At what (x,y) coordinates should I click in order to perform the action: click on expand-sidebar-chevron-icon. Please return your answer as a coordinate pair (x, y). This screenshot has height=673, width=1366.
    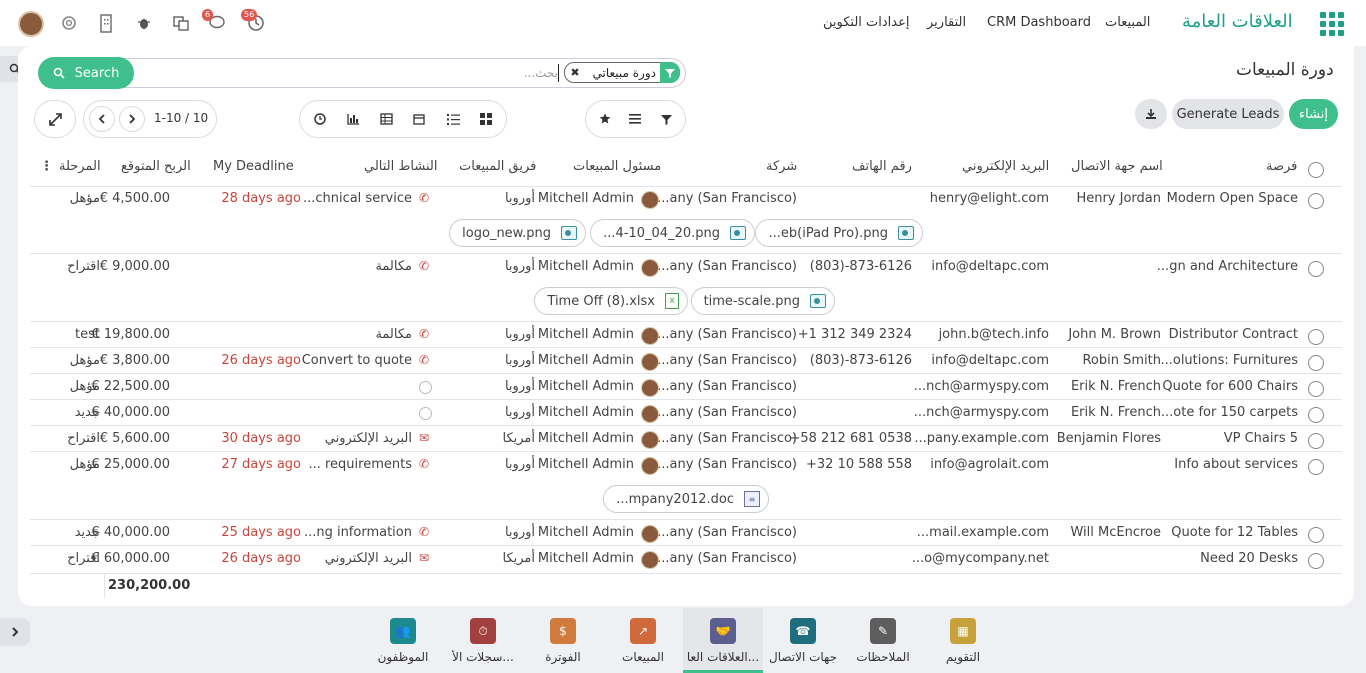
    Looking at the image, I should click on (15, 632).